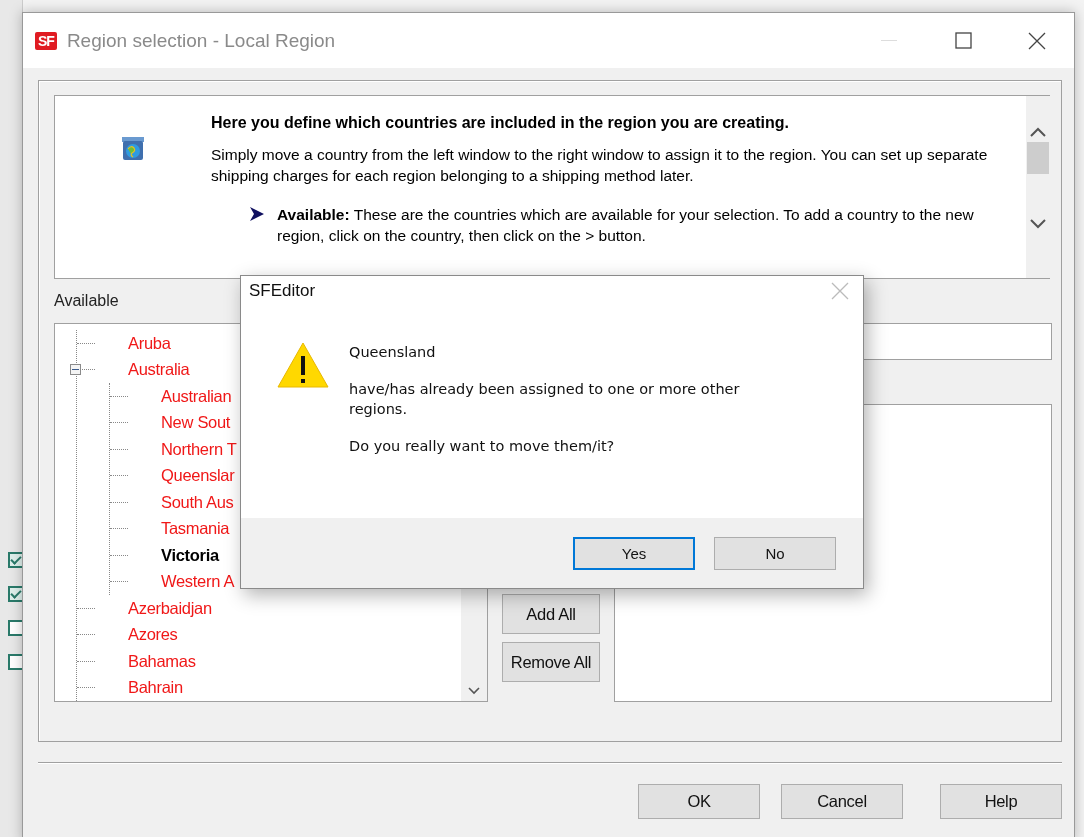 The width and height of the screenshot is (1084, 837). I want to click on minimize-icon, so click(889, 40).